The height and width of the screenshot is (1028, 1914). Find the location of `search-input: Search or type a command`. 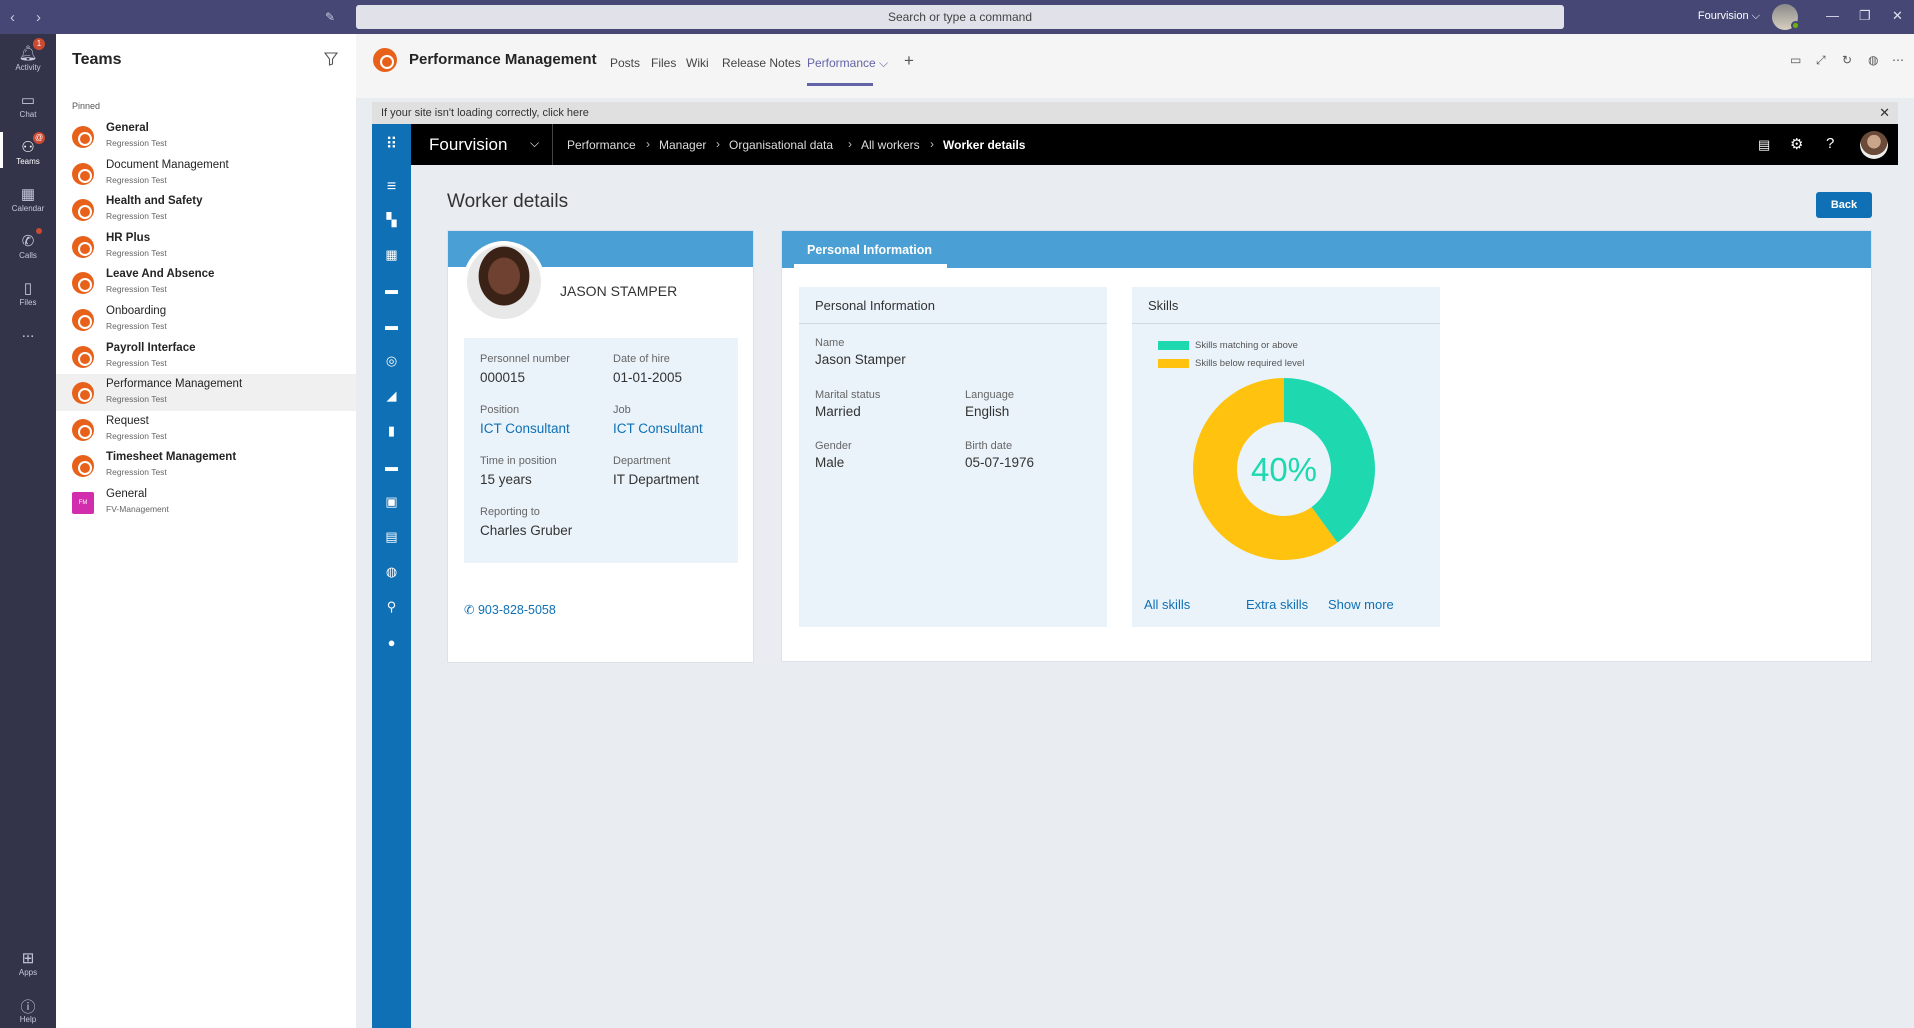

search-input: Search or type a command is located at coordinates (960, 17).